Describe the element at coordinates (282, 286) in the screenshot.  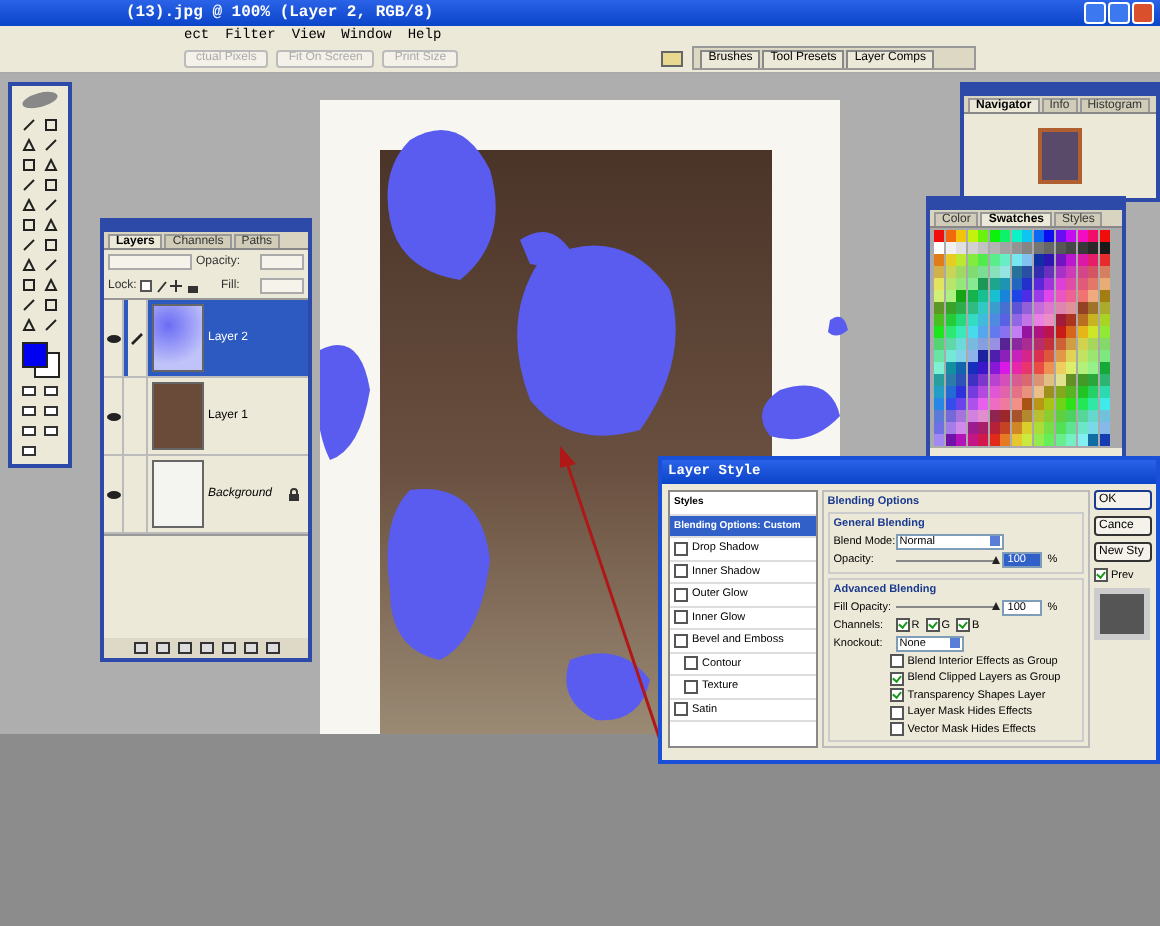
I see `fill-field` at that location.